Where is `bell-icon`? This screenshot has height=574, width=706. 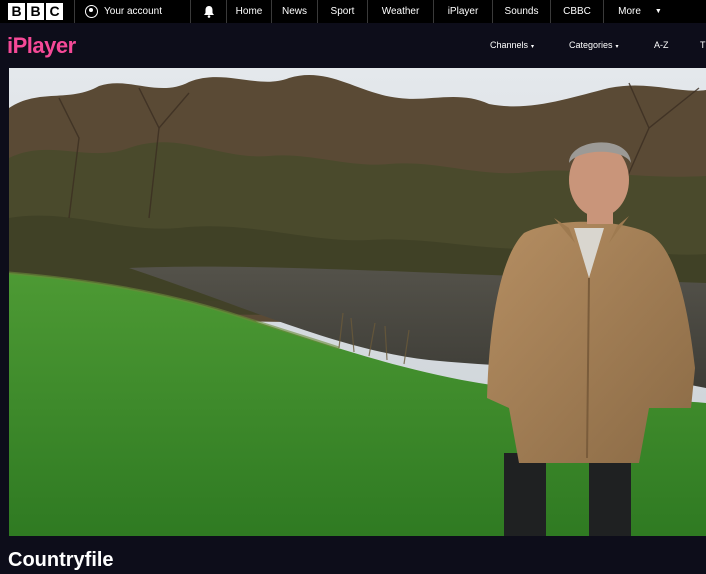 bell-icon is located at coordinates (208, 12).